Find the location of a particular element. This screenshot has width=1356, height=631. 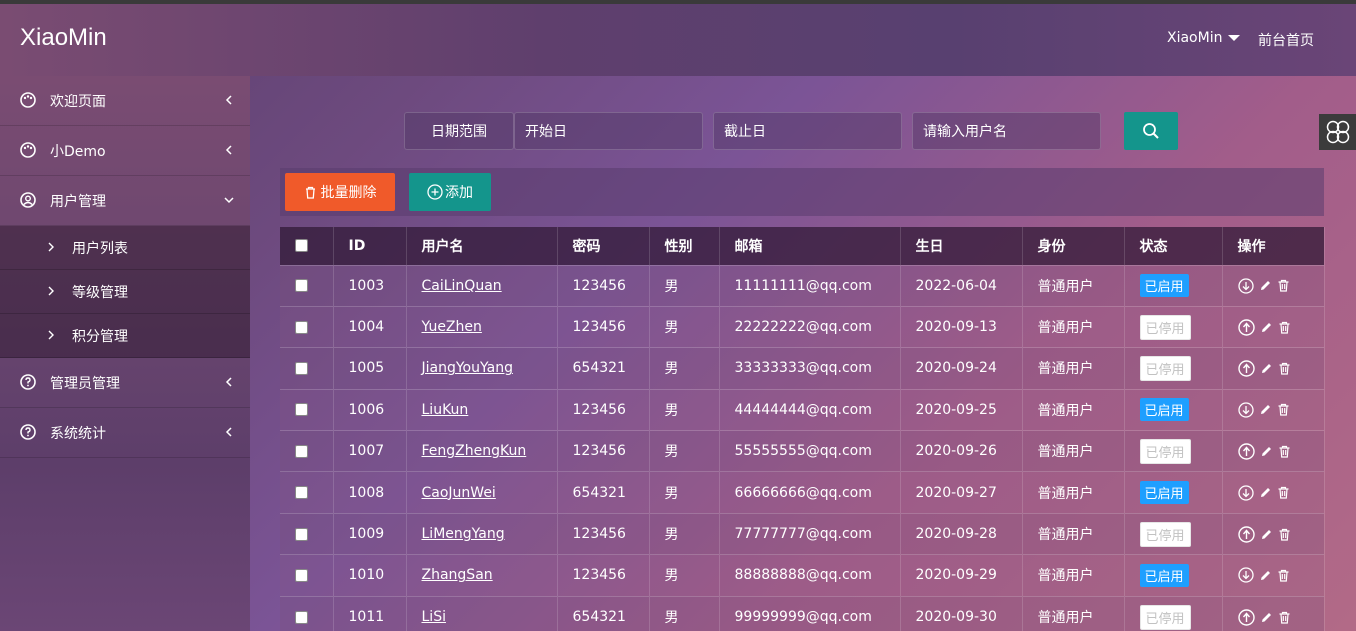

username-link: LiMengYang is located at coordinates (463, 534).